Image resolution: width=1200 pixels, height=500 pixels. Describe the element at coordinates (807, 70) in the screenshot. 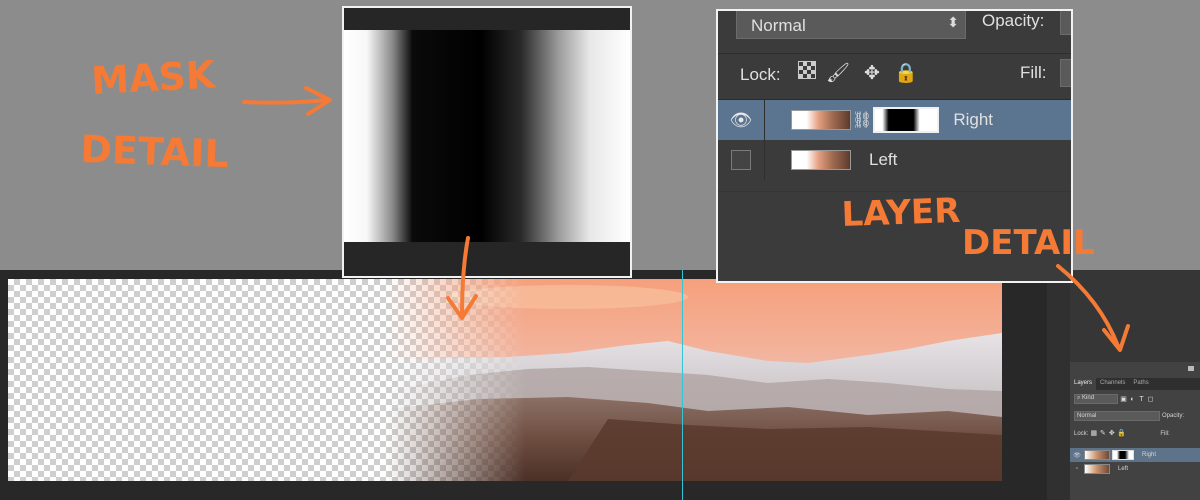

I see `lock-transparency-icon` at that location.